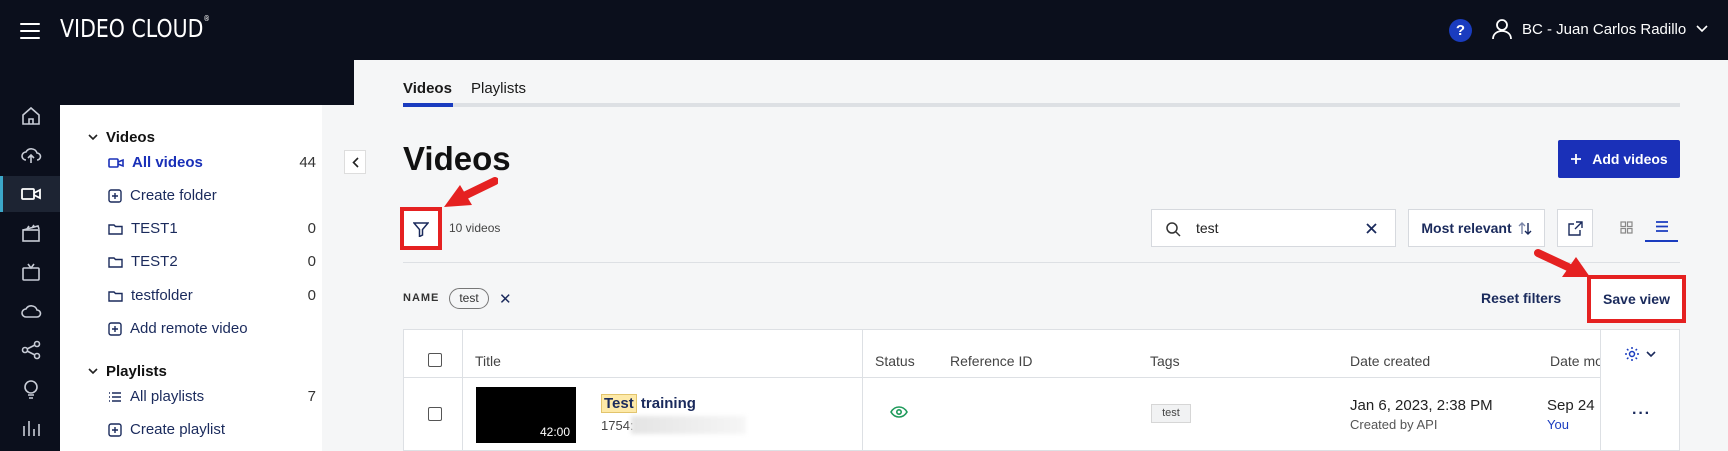  I want to click on page-title: Videos, so click(457, 158).